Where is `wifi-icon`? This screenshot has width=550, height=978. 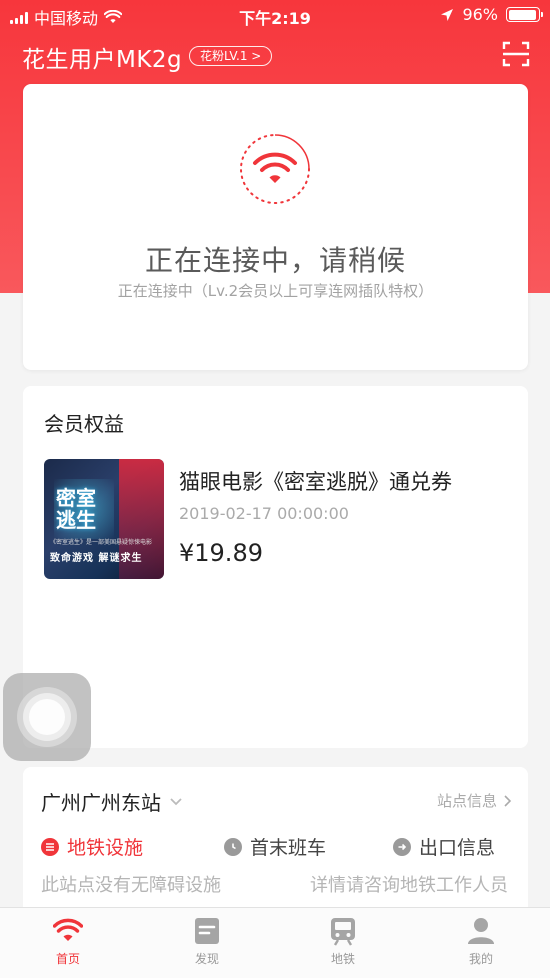 wifi-icon is located at coordinates (68, 929).